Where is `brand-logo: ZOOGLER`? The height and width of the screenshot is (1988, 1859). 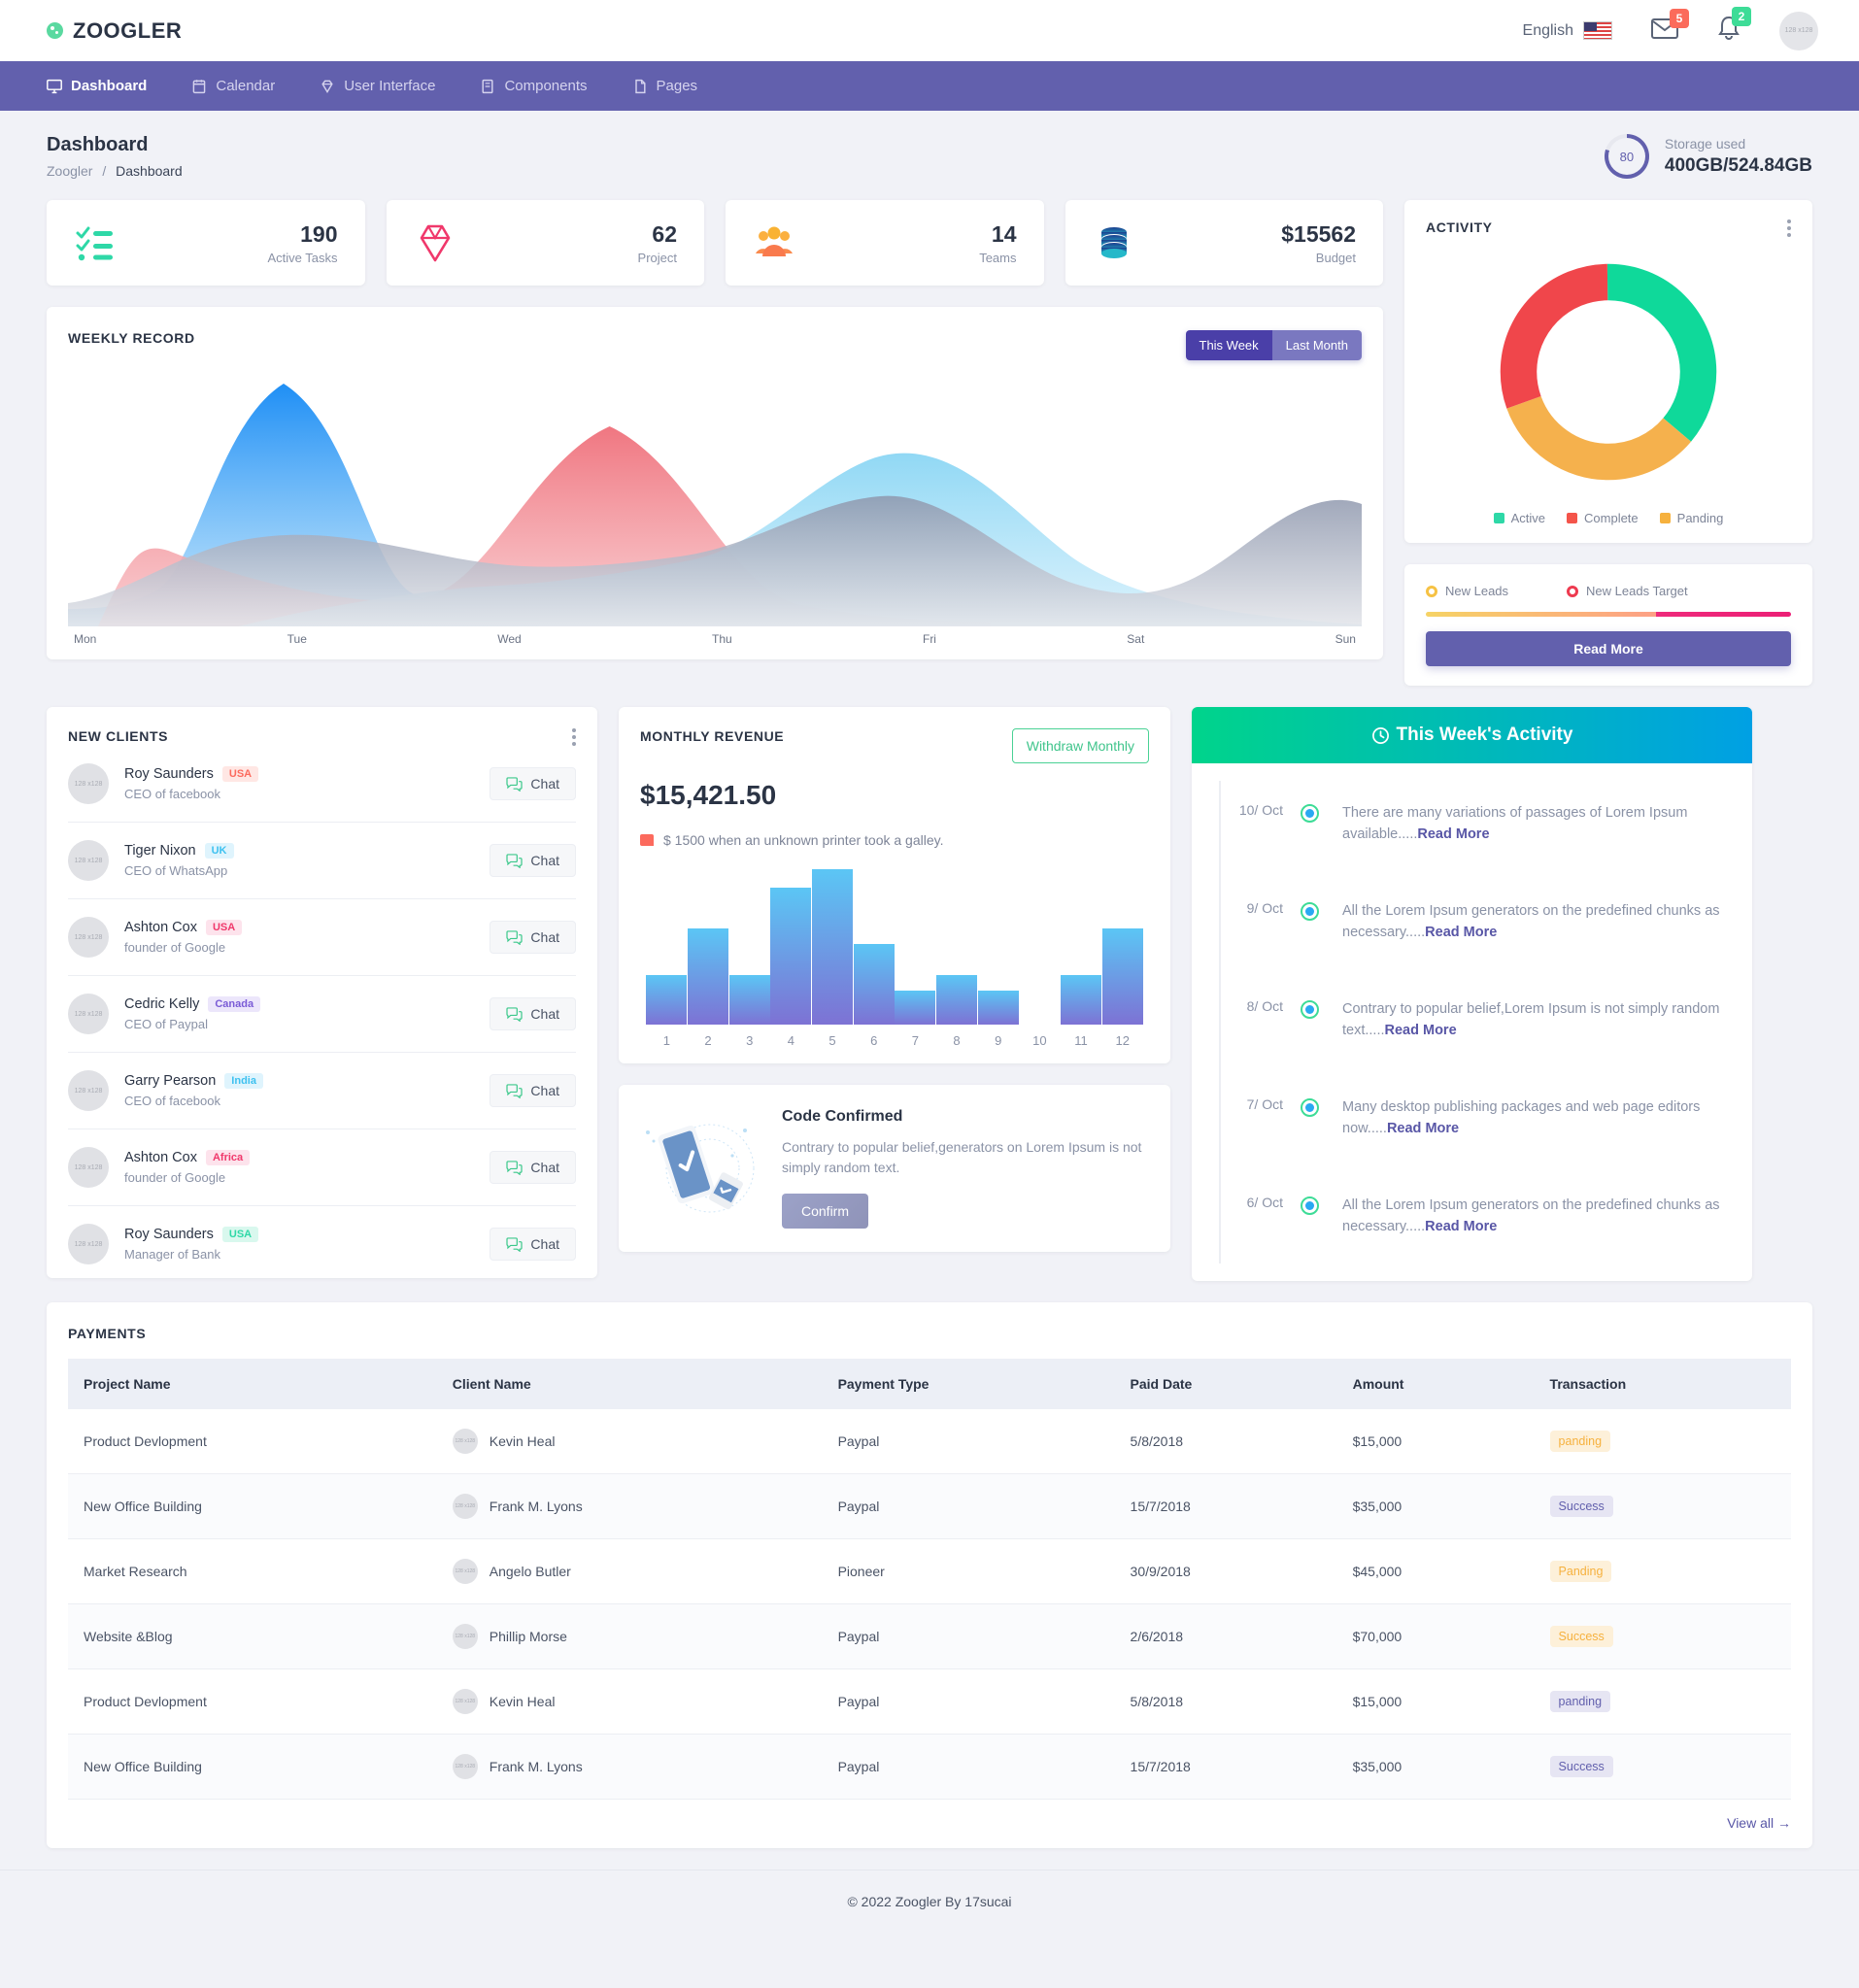
brand-logo: ZOOGLER is located at coordinates (114, 31).